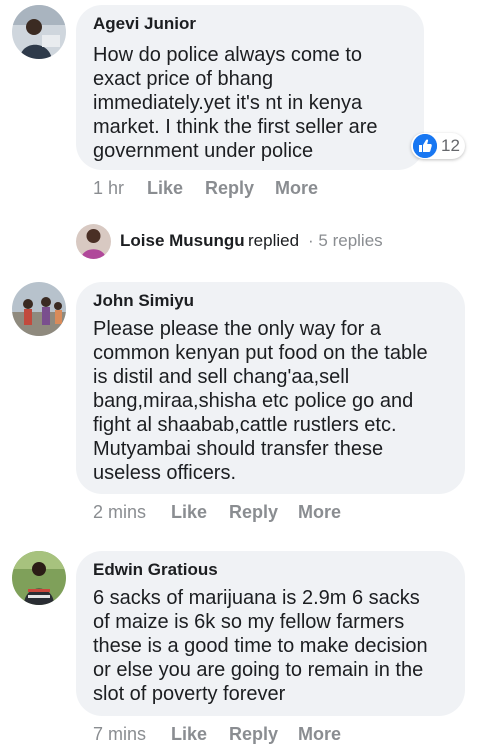  Describe the element at coordinates (120, 512) in the screenshot. I see `comment-time: 2 mins` at that location.